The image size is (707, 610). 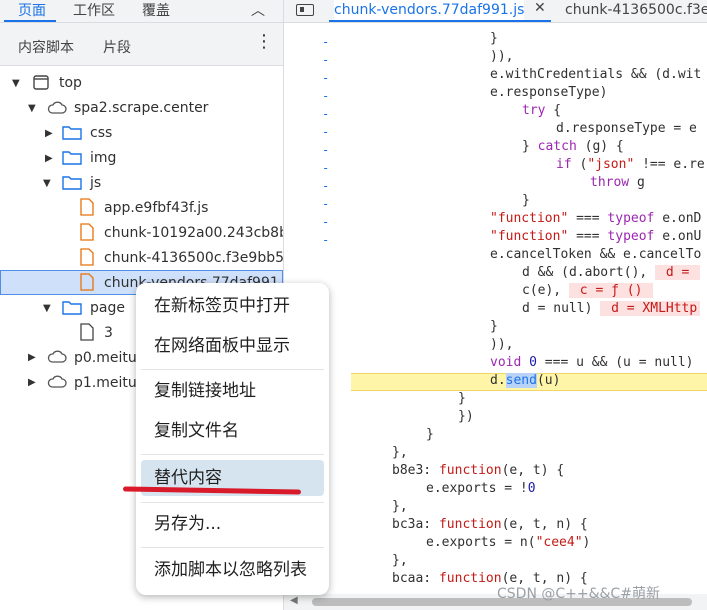 I want to click on code-text: (e, t) {, so click(x=533, y=470).